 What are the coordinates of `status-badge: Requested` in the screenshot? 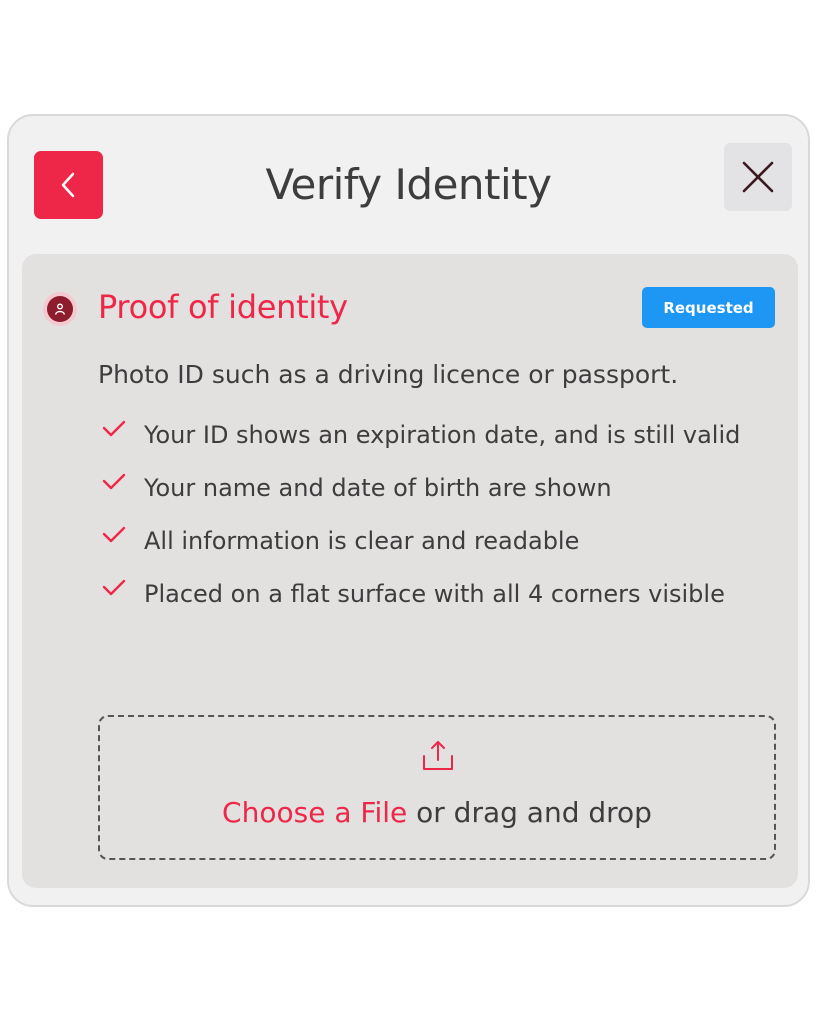 It's located at (708, 307).